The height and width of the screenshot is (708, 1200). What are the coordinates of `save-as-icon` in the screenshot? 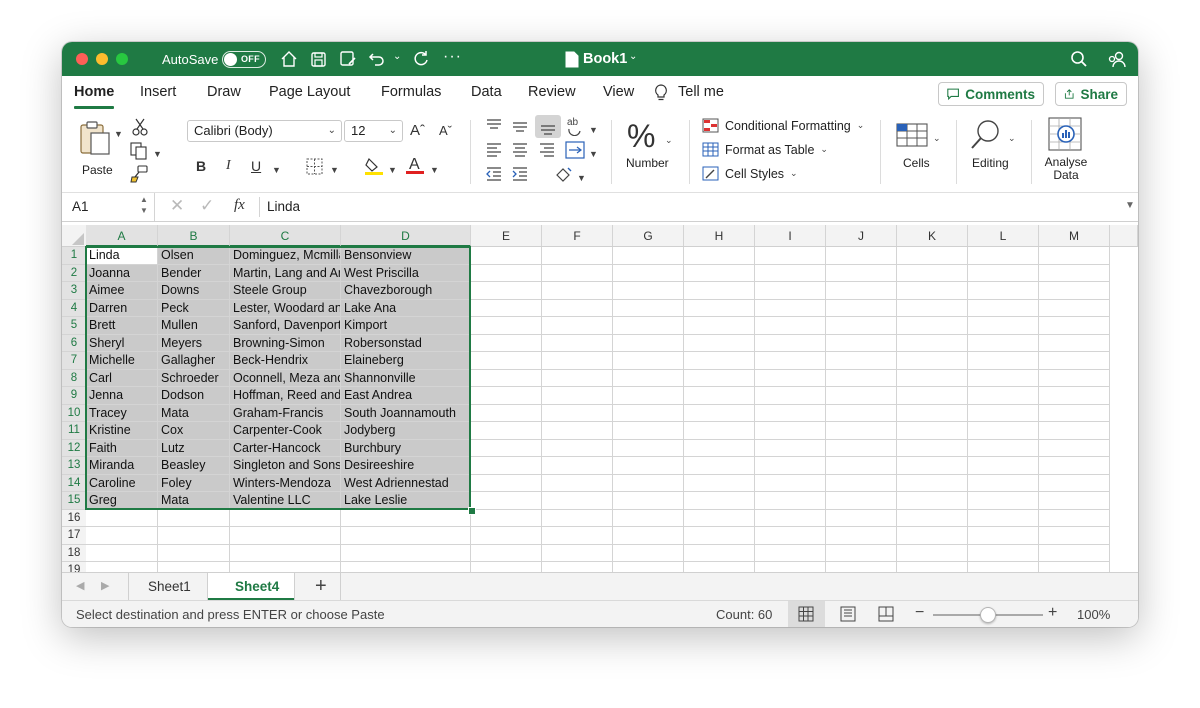 It's located at (348, 59).